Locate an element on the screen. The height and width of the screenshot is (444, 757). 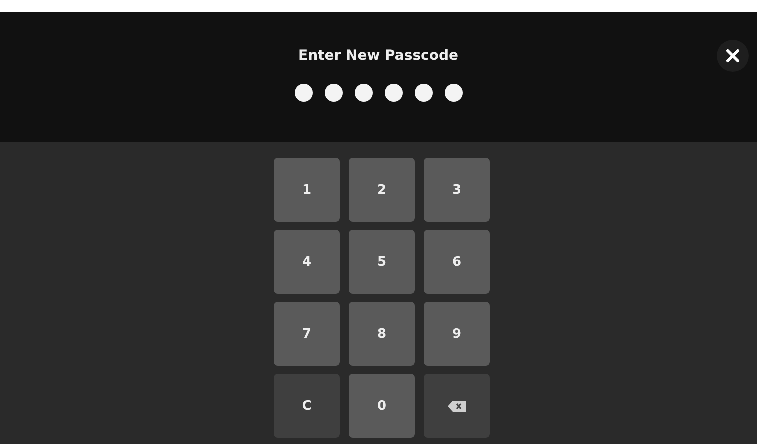
digit-key: 0 is located at coordinates (382, 406).